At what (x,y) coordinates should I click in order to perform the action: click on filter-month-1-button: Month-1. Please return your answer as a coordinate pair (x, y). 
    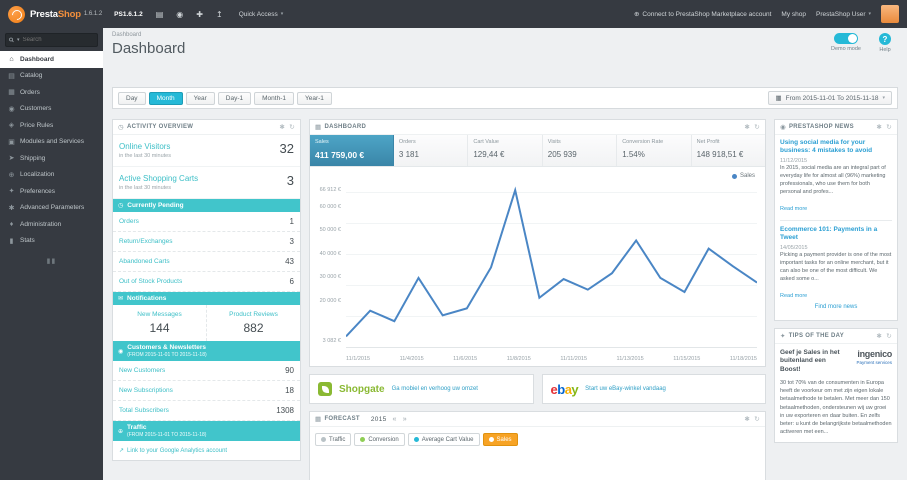
    Looking at the image, I should click on (274, 98).